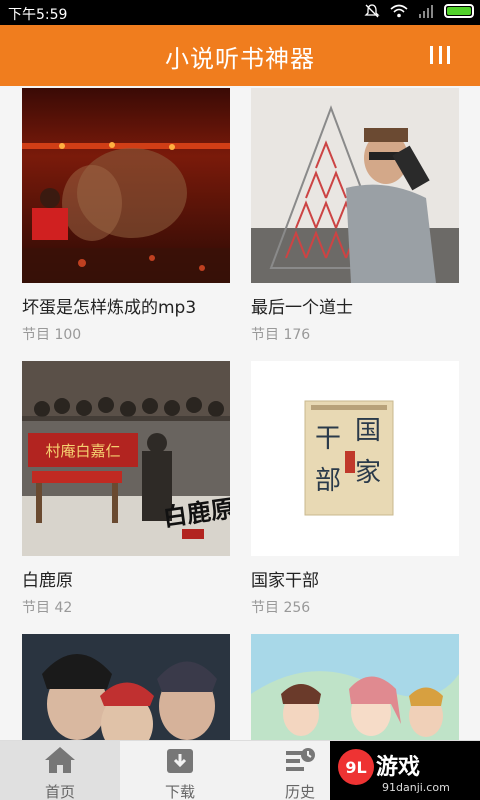 The height and width of the screenshot is (800, 480). What do you see at coordinates (372, 11) in the screenshot?
I see `mute-icon` at bounding box center [372, 11].